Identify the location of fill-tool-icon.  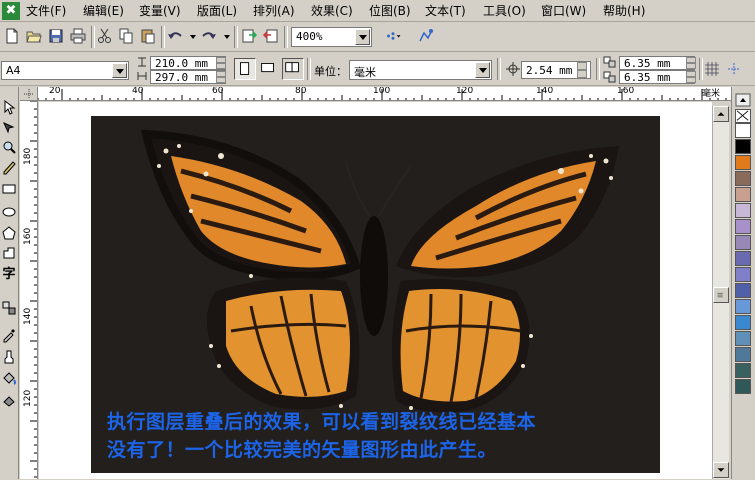
(9, 378).